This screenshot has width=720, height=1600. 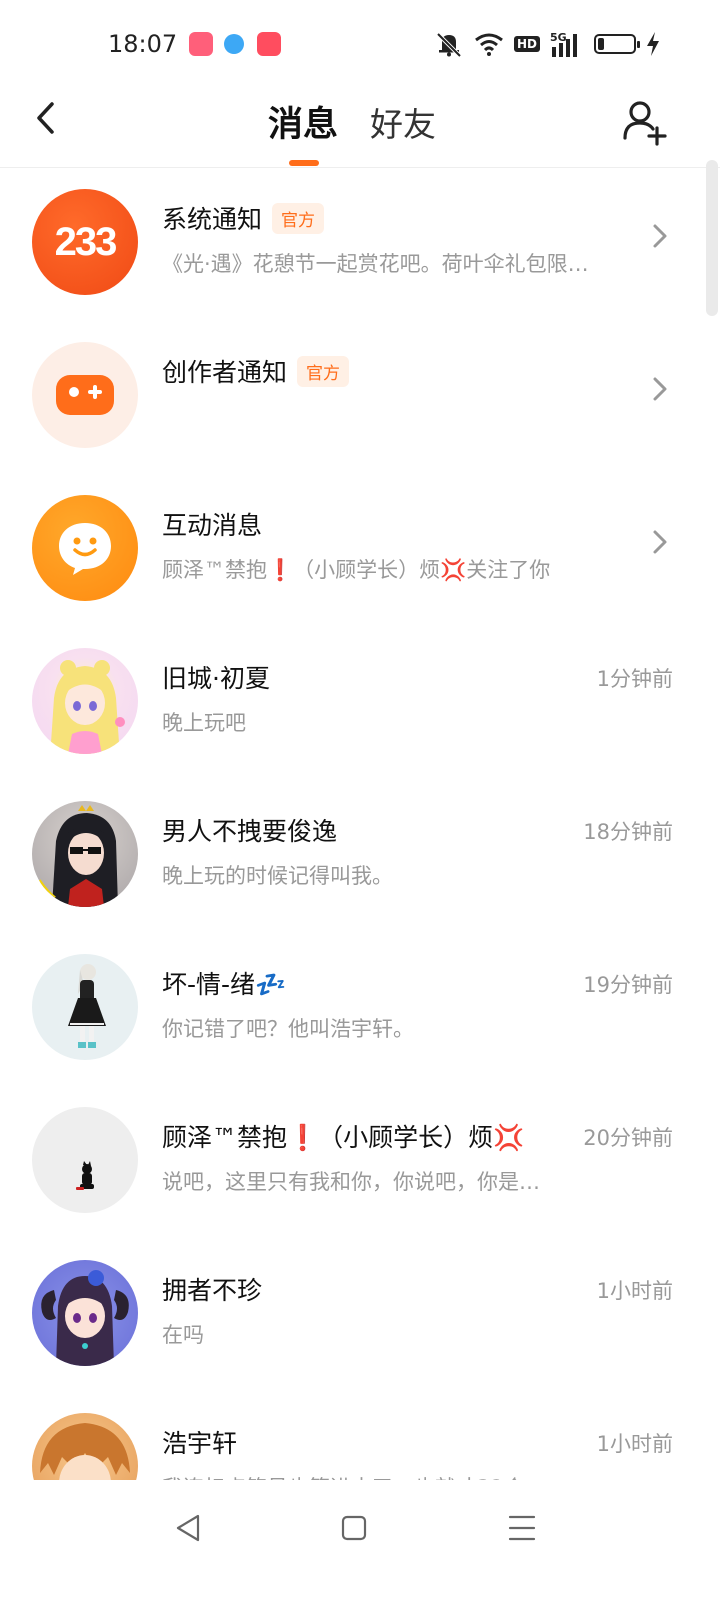 I want to click on wifi-icon, so click(x=489, y=44).